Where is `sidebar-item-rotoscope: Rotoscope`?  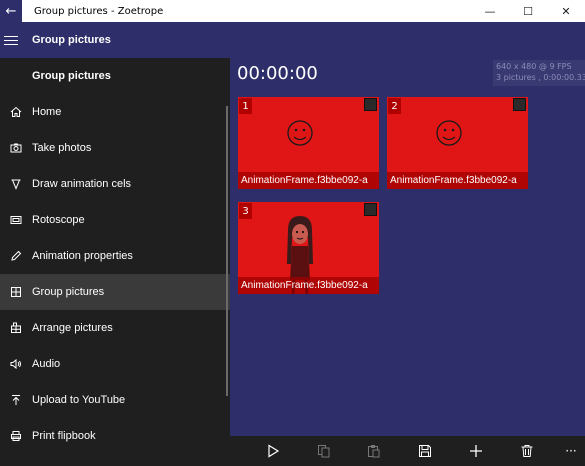 sidebar-item-rotoscope: Rotoscope is located at coordinates (115, 220).